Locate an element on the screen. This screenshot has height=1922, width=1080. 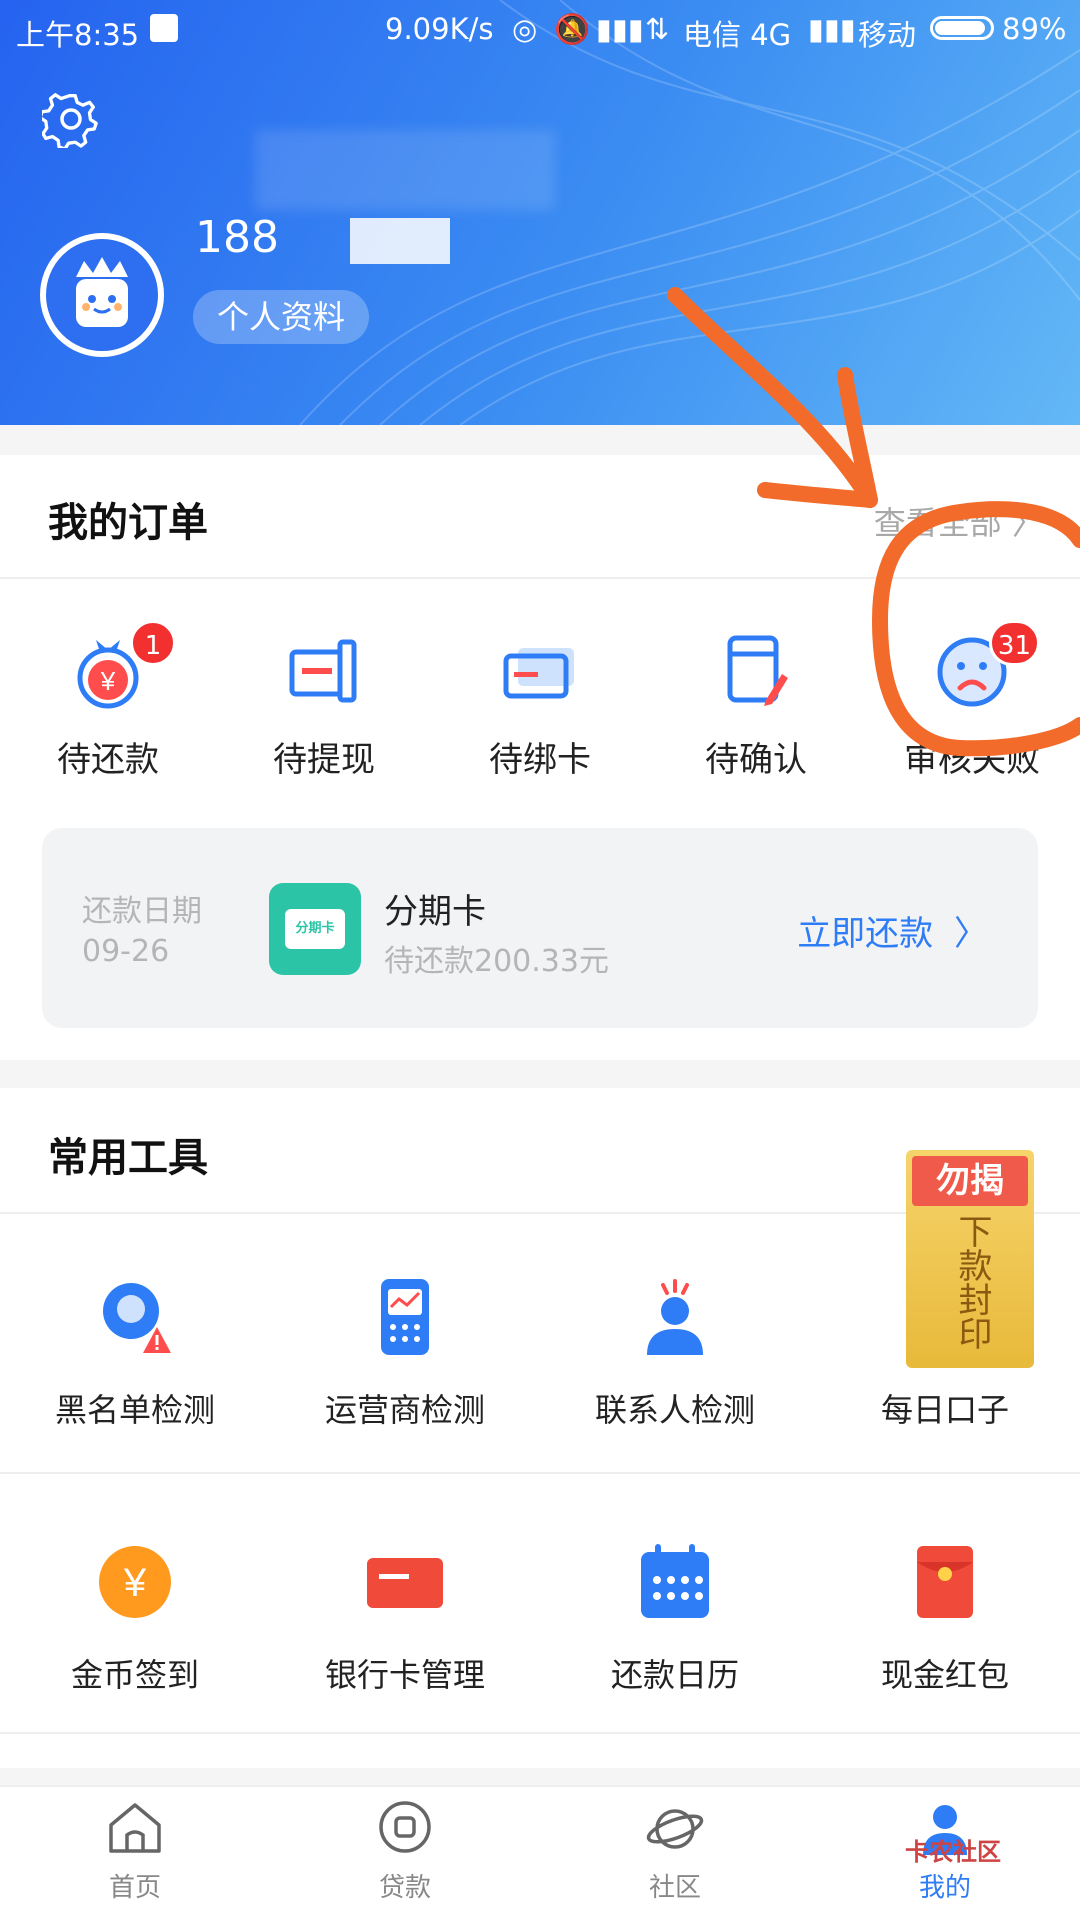
order-label: 待绑卡 is located at coordinates (540, 760).